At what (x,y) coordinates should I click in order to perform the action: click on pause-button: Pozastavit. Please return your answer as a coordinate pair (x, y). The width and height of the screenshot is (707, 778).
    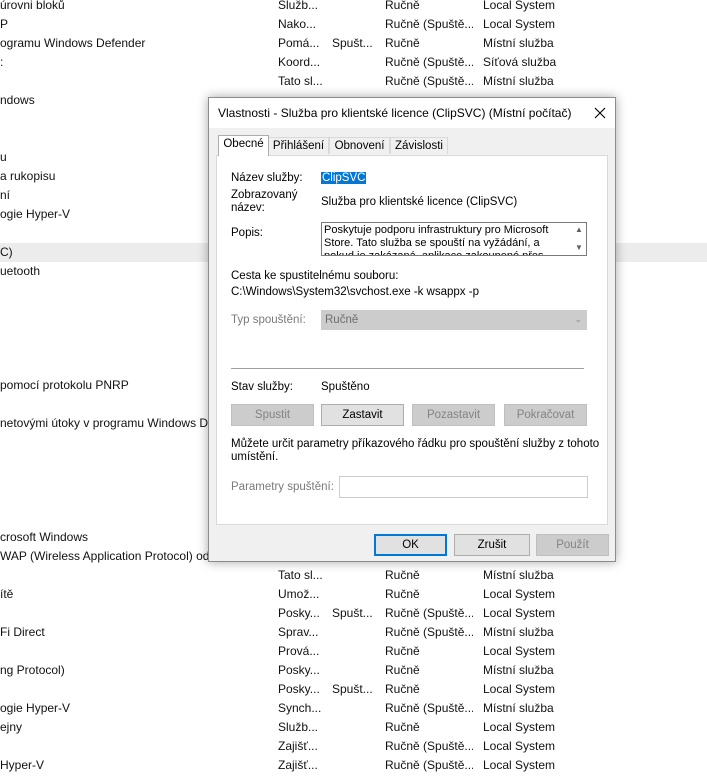
    Looking at the image, I should click on (453, 415).